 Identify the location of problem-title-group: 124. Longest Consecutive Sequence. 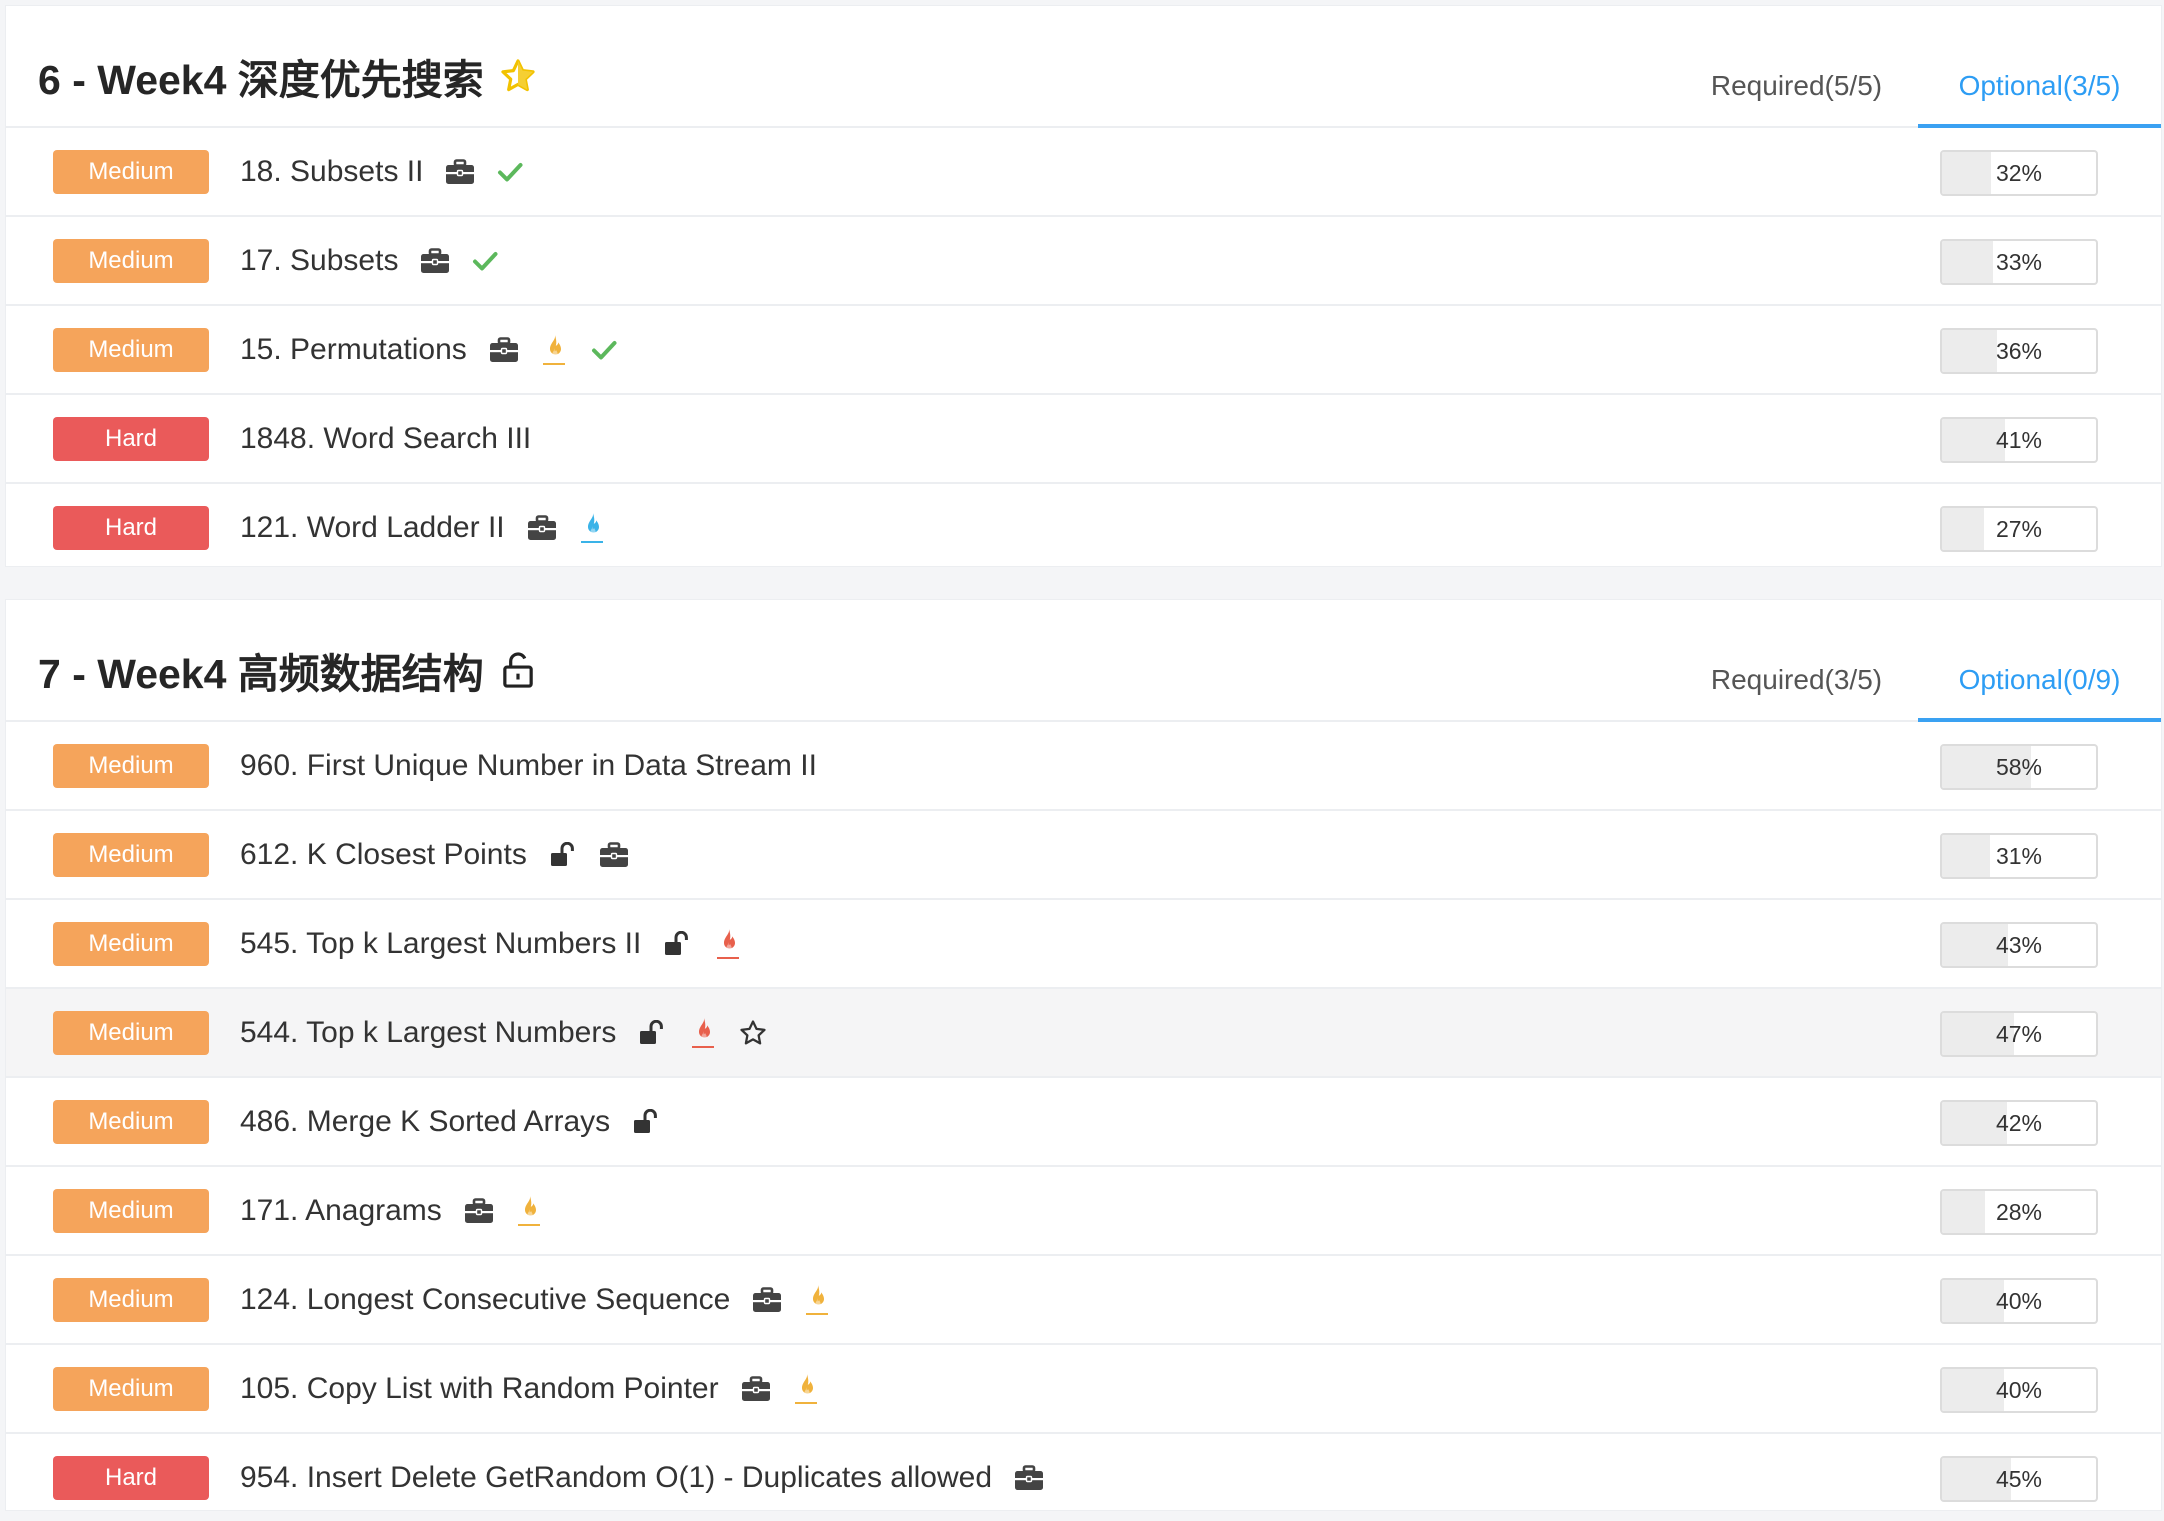
(536, 1299).